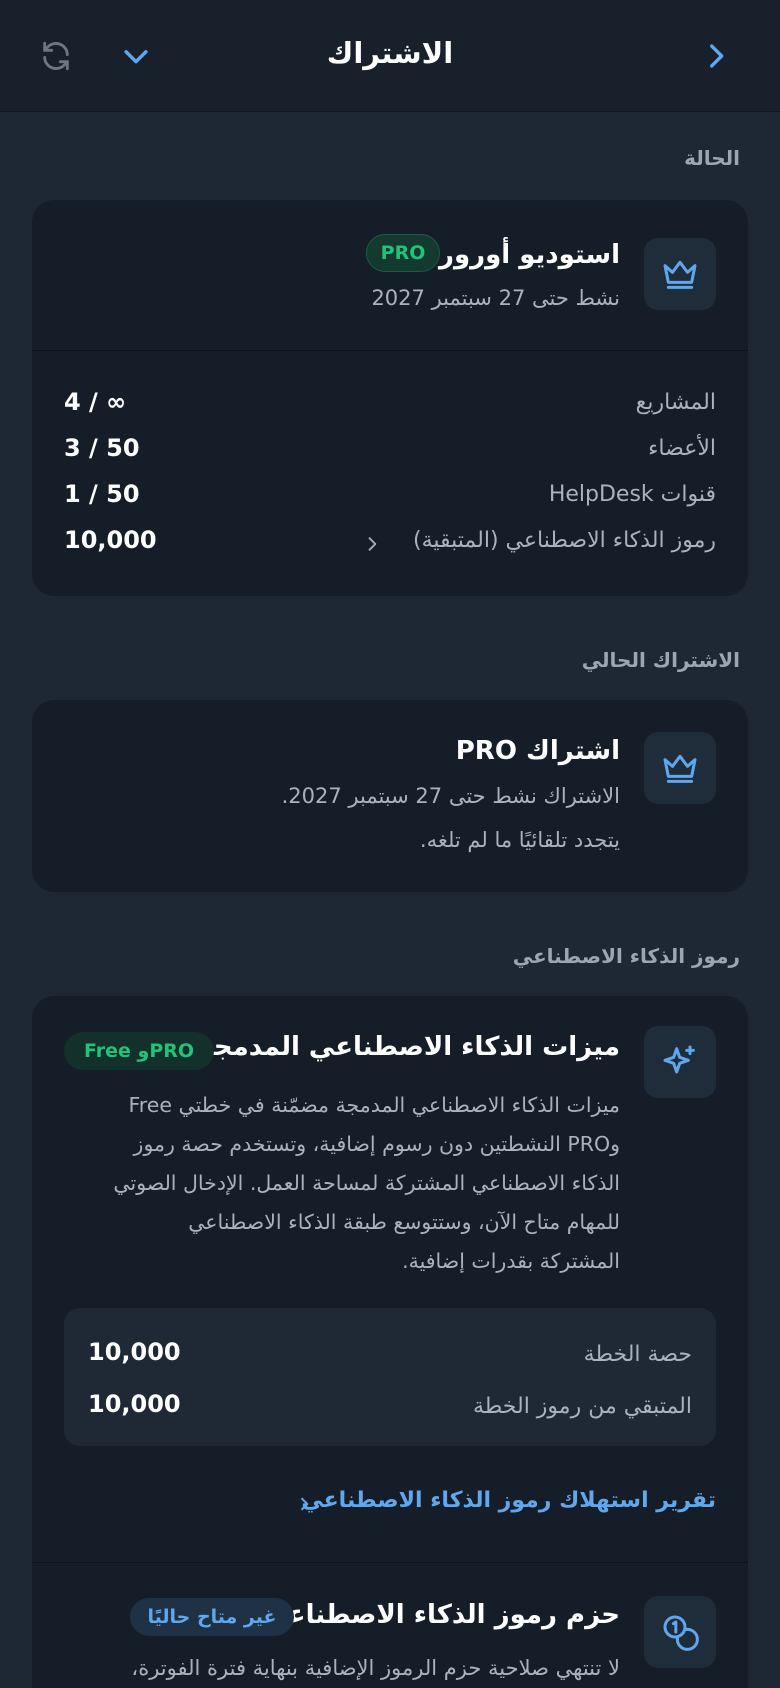 The height and width of the screenshot is (1688, 780). I want to click on helpdesk-channels-label: قنوات HelpDesk, so click(632, 494).